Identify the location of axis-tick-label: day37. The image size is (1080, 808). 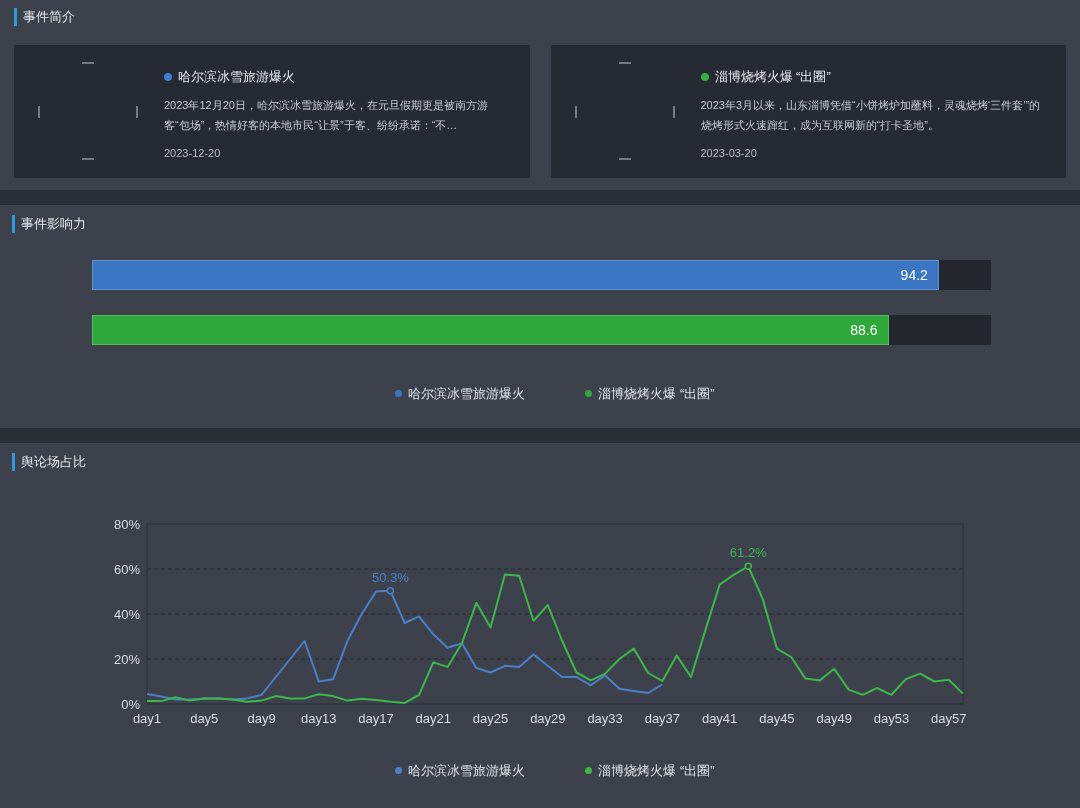
(662, 718).